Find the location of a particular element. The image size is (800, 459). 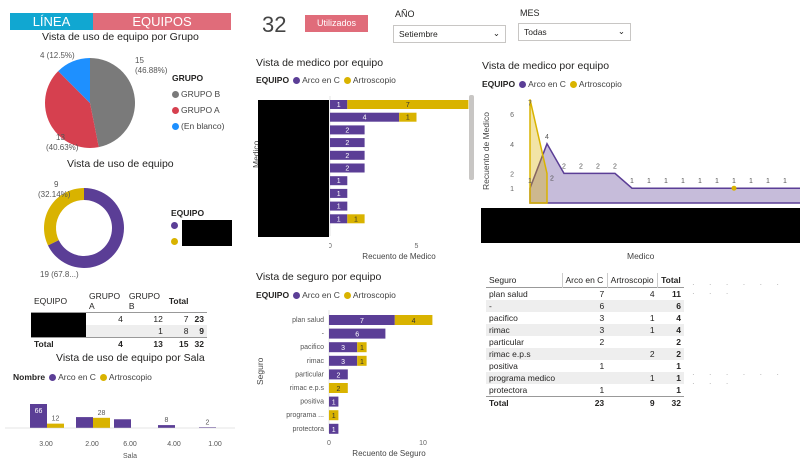

table-row: programa medico 1 1 is located at coordinates (585, 378).